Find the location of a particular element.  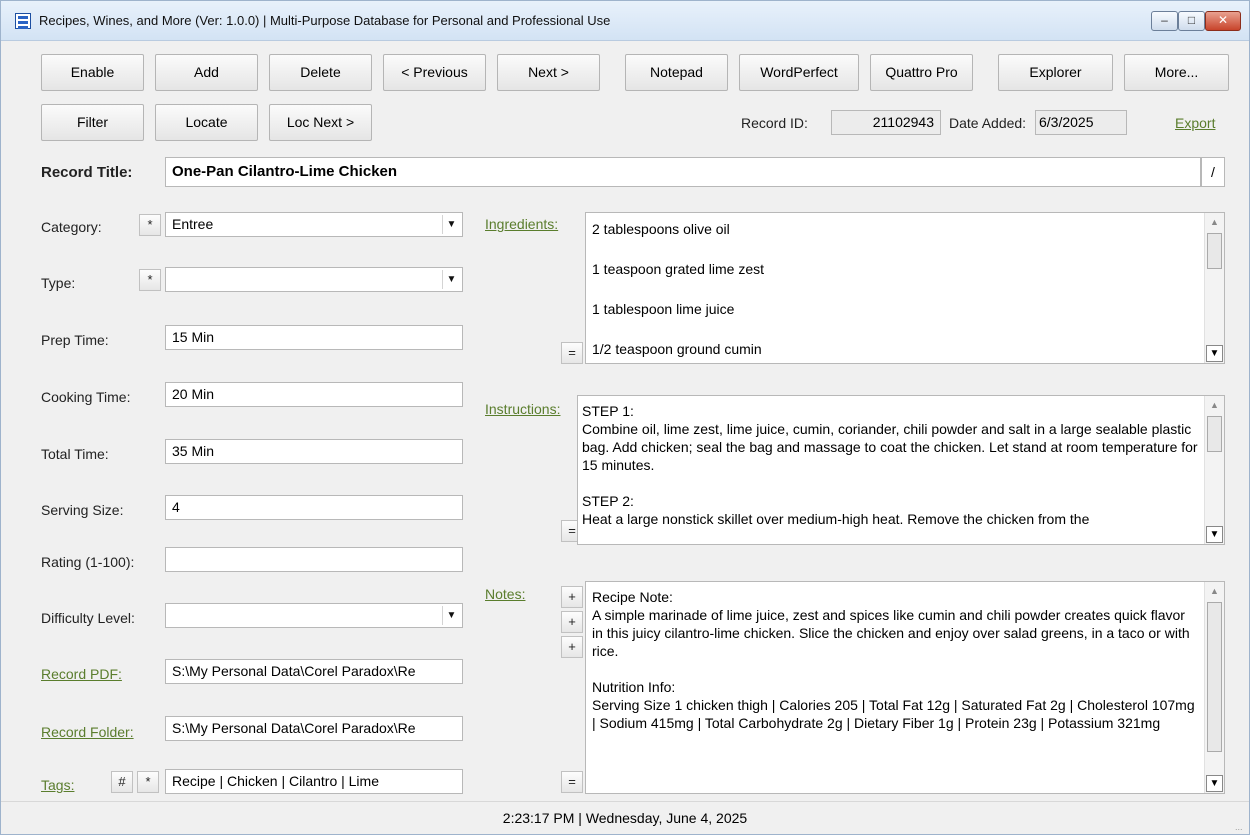

next-button: Next > is located at coordinates (548, 72).